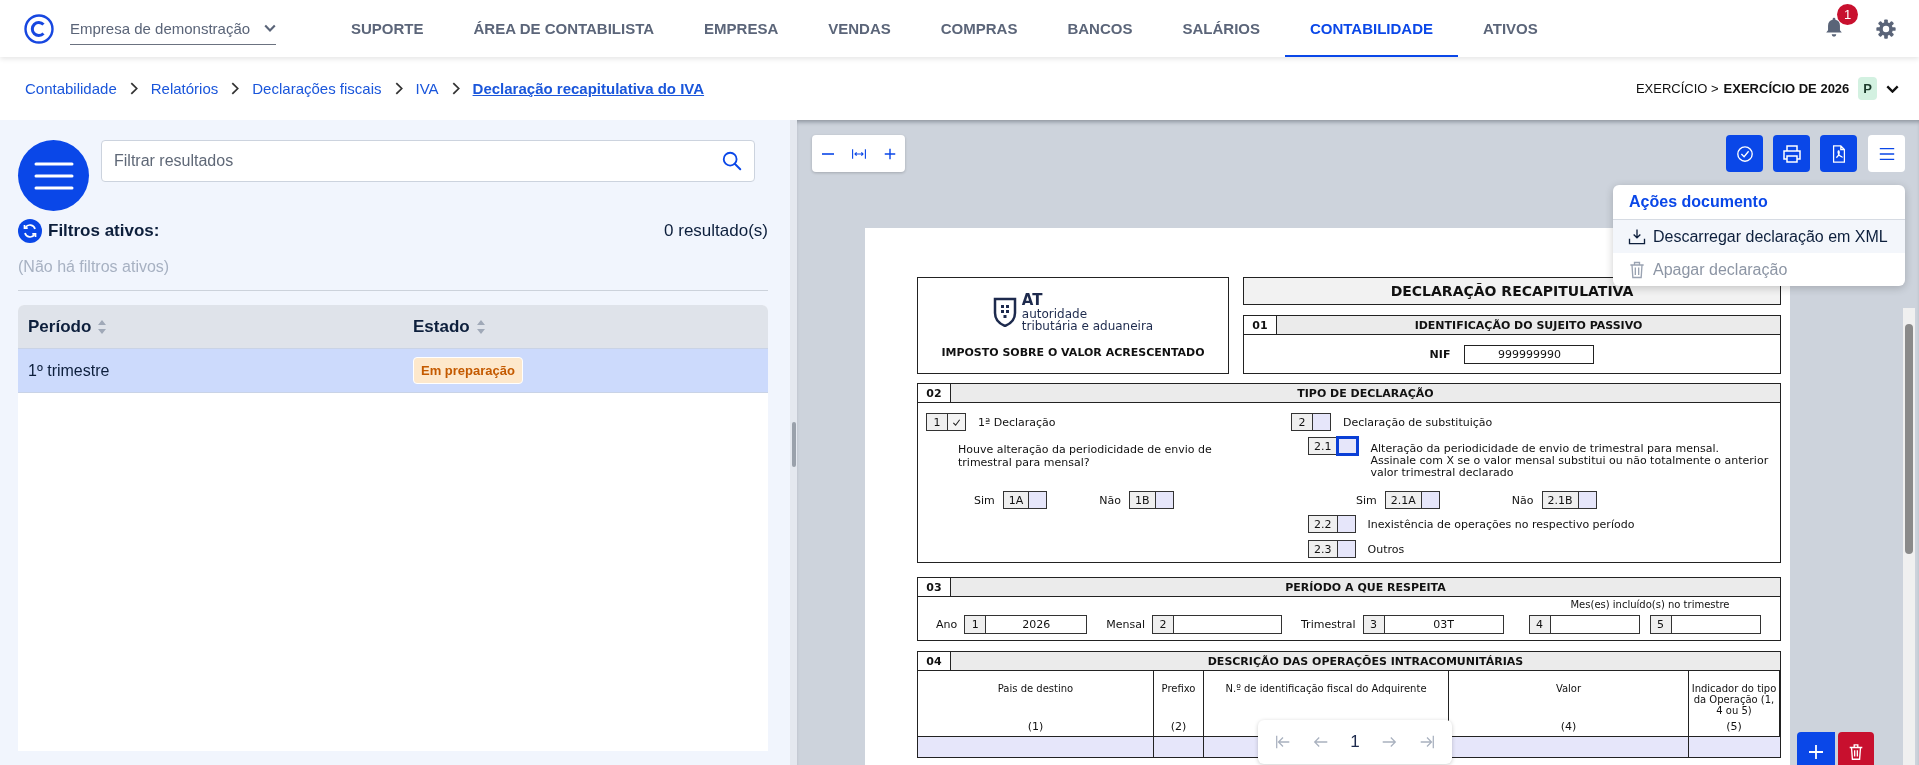 Image resolution: width=1919 pixels, height=765 pixels. I want to click on breadcrumb-link: Declarações fiscais, so click(317, 88).